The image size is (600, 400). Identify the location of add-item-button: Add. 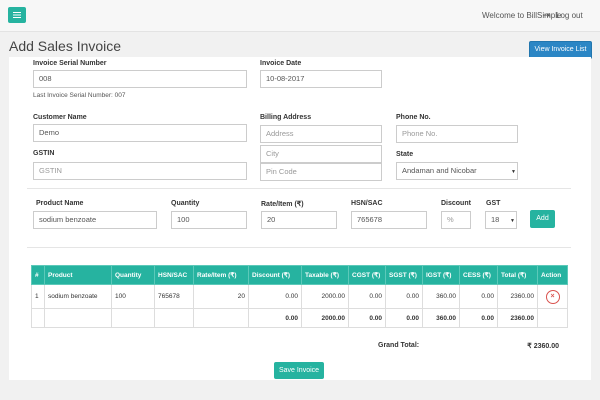
(542, 219).